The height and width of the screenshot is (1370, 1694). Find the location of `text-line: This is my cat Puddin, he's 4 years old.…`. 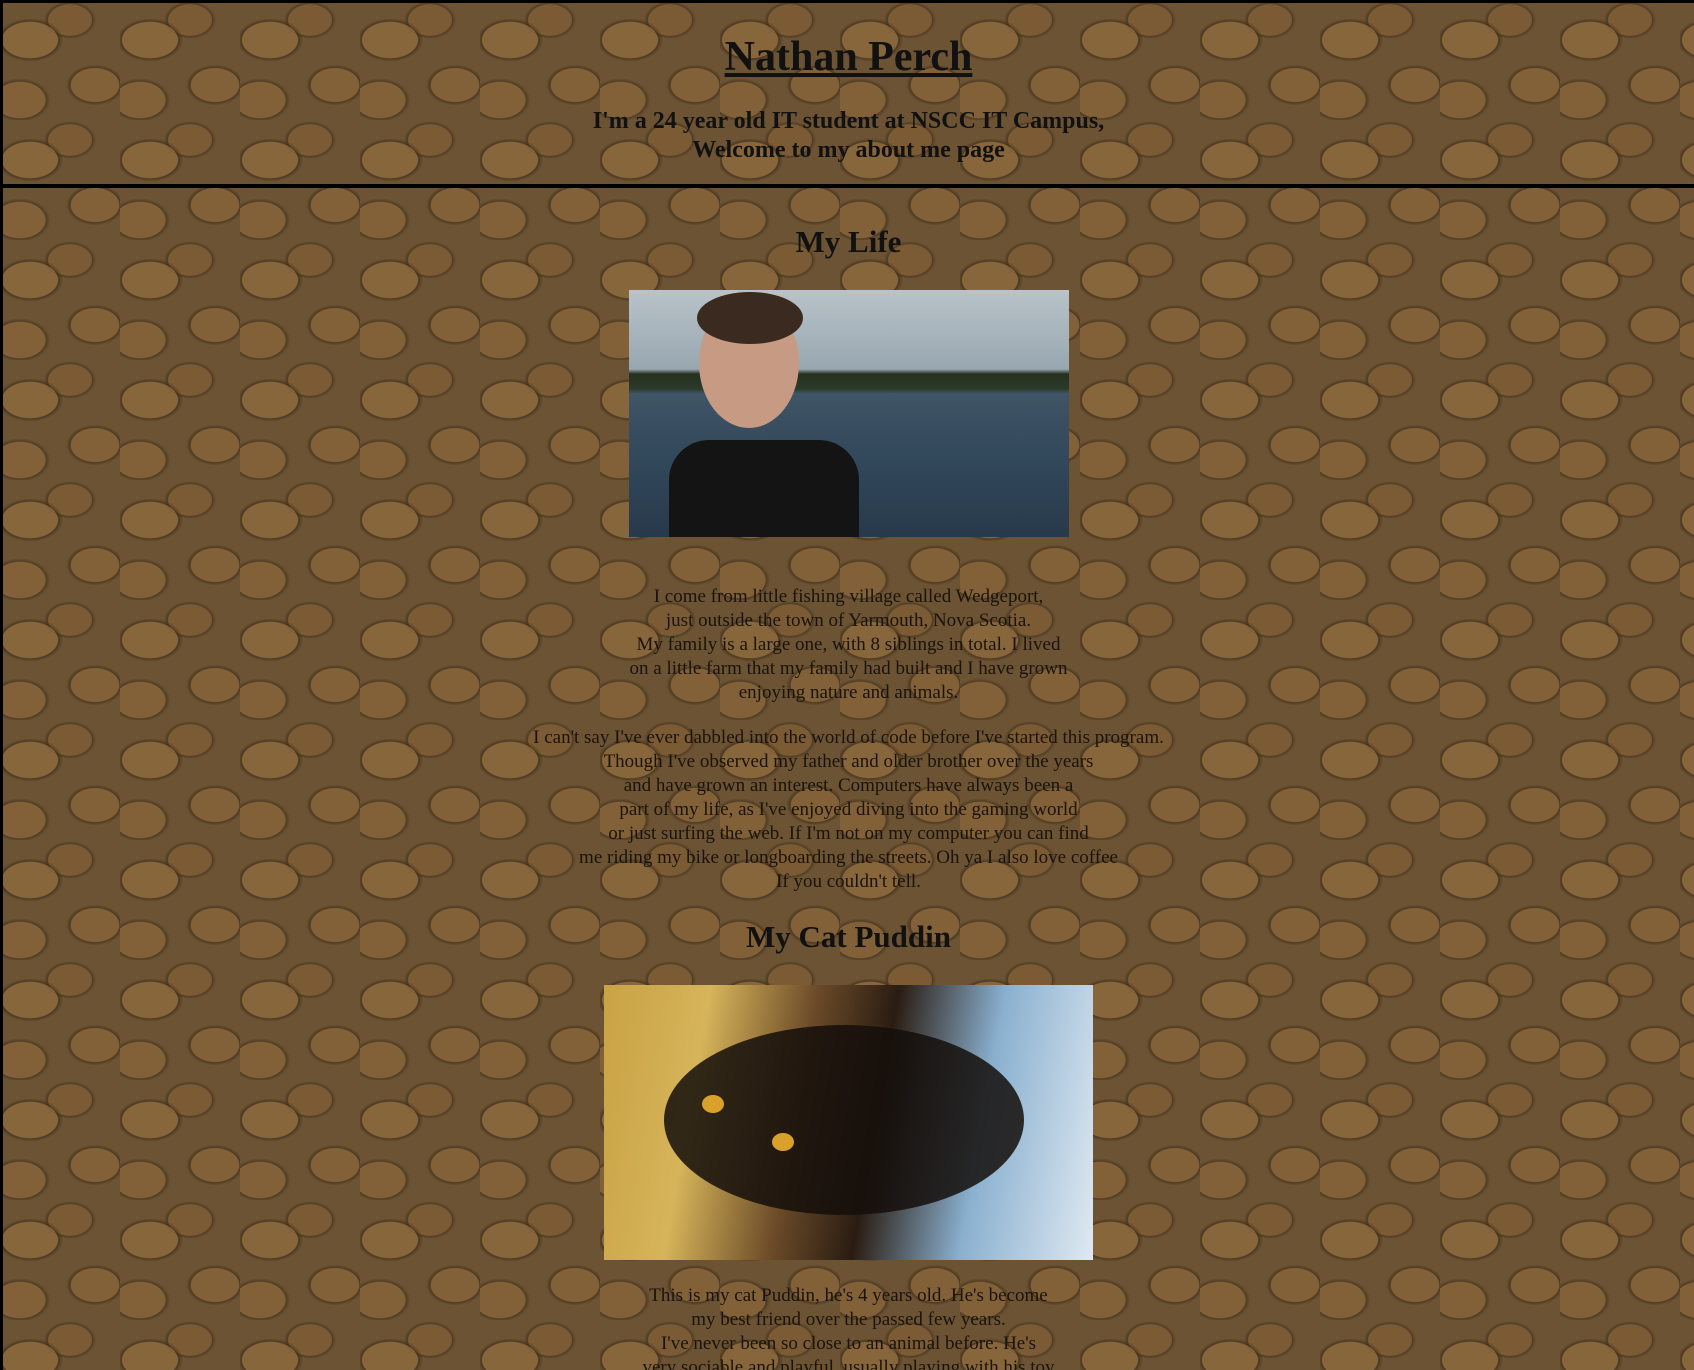

text-line: This is my cat Puddin, he's 4 years old.… is located at coordinates (848, 1295).